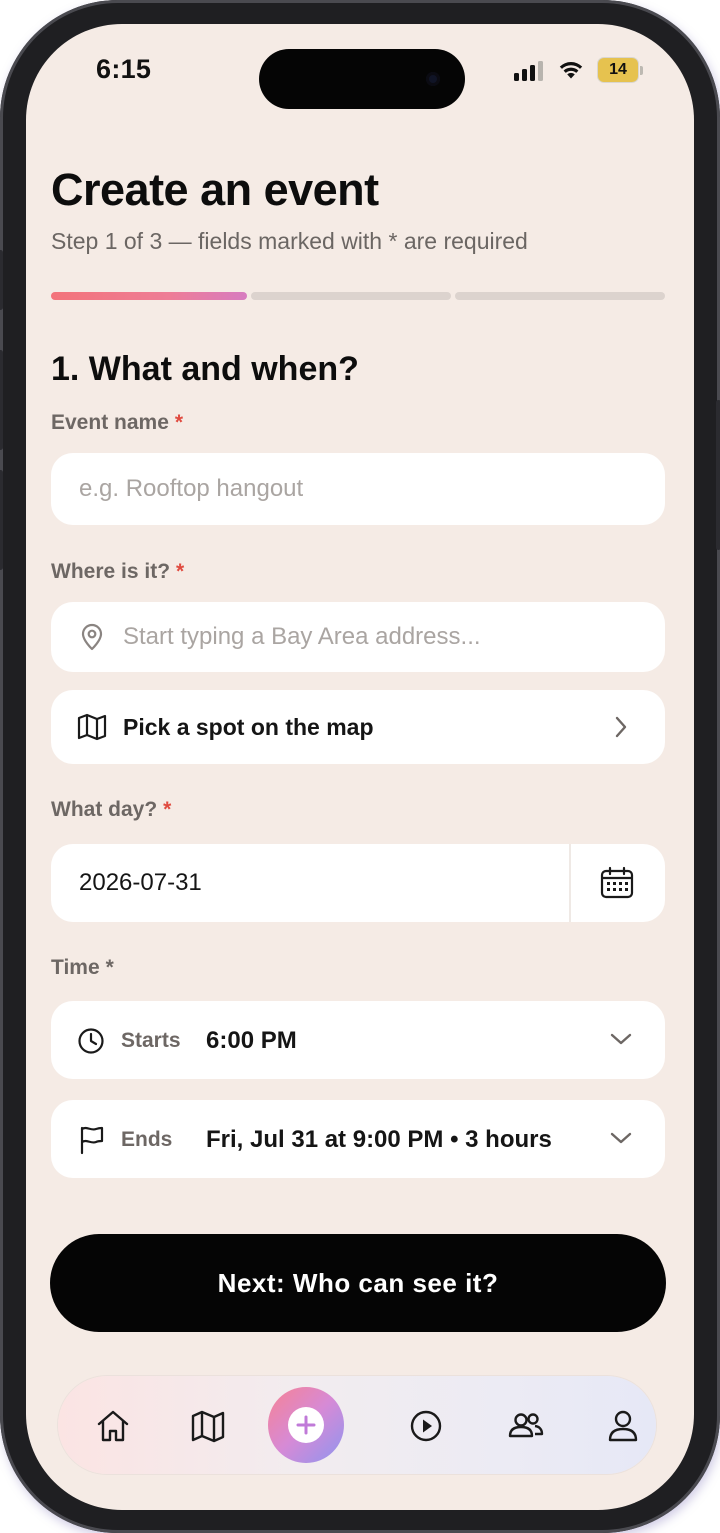 Image resolution: width=720 pixels, height=1533 pixels. What do you see at coordinates (571, 70) in the screenshot?
I see `wifi-icon` at bounding box center [571, 70].